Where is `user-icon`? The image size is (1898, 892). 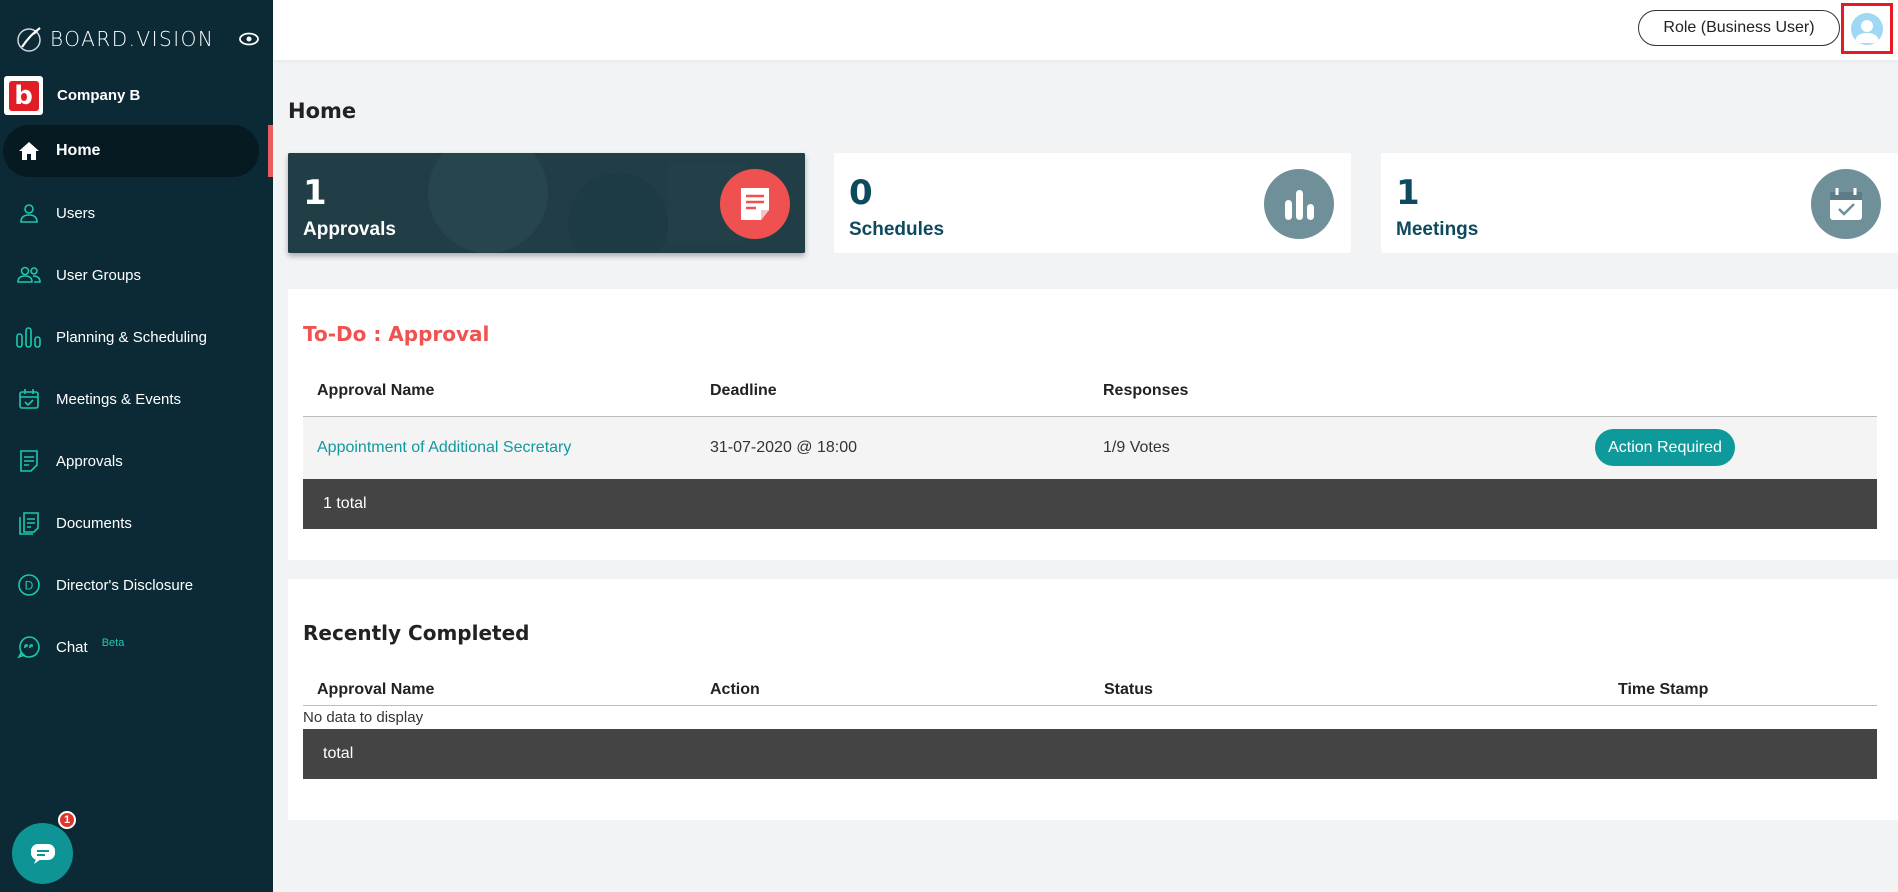
user-icon is located at coordinates (29, 213).